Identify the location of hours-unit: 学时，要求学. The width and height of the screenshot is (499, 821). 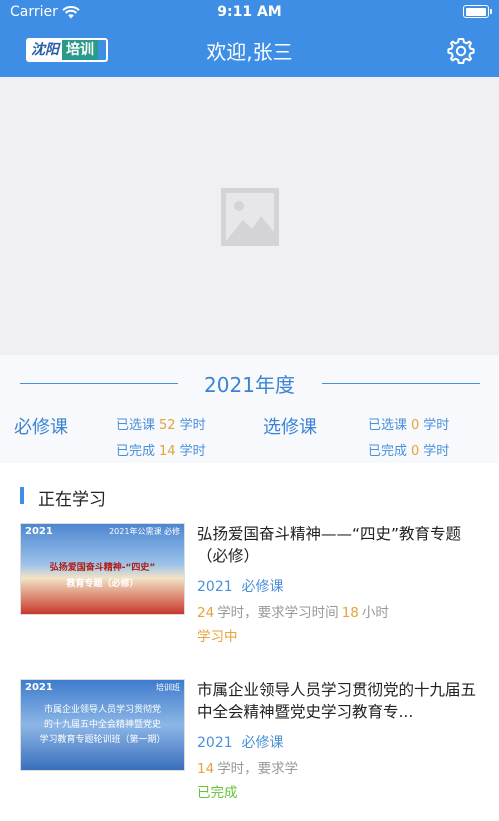
(258, 769).